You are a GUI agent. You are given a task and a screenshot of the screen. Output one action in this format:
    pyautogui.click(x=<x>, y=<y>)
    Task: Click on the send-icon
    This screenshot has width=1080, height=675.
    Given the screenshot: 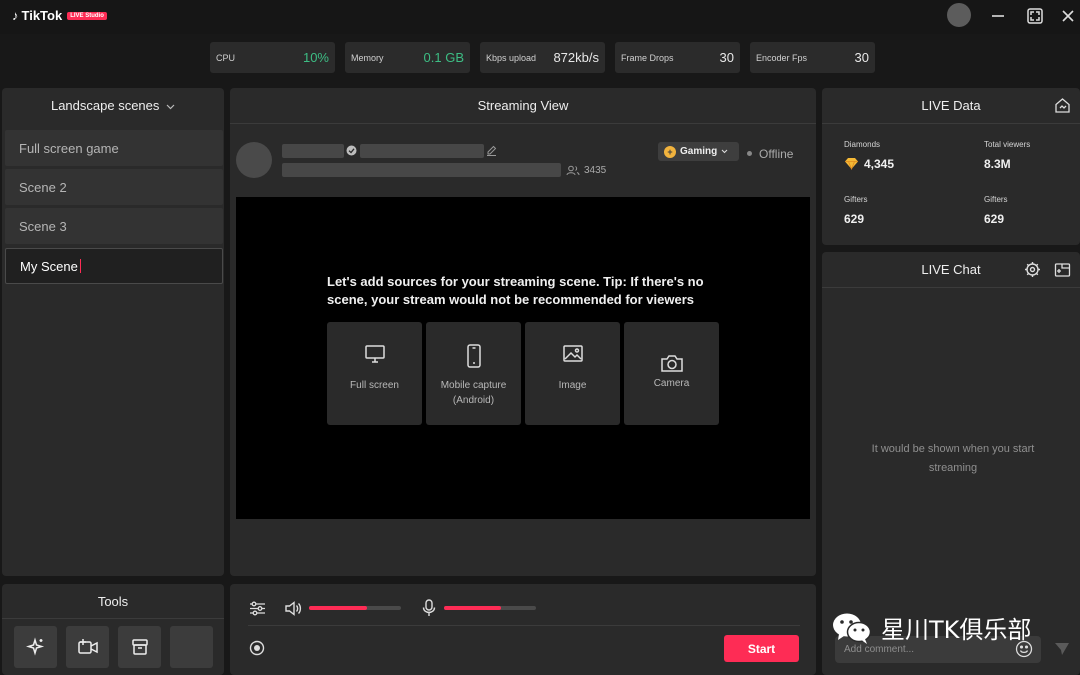 What is the action you would take?
    pyautogui.click(x=1062, y=649)
    